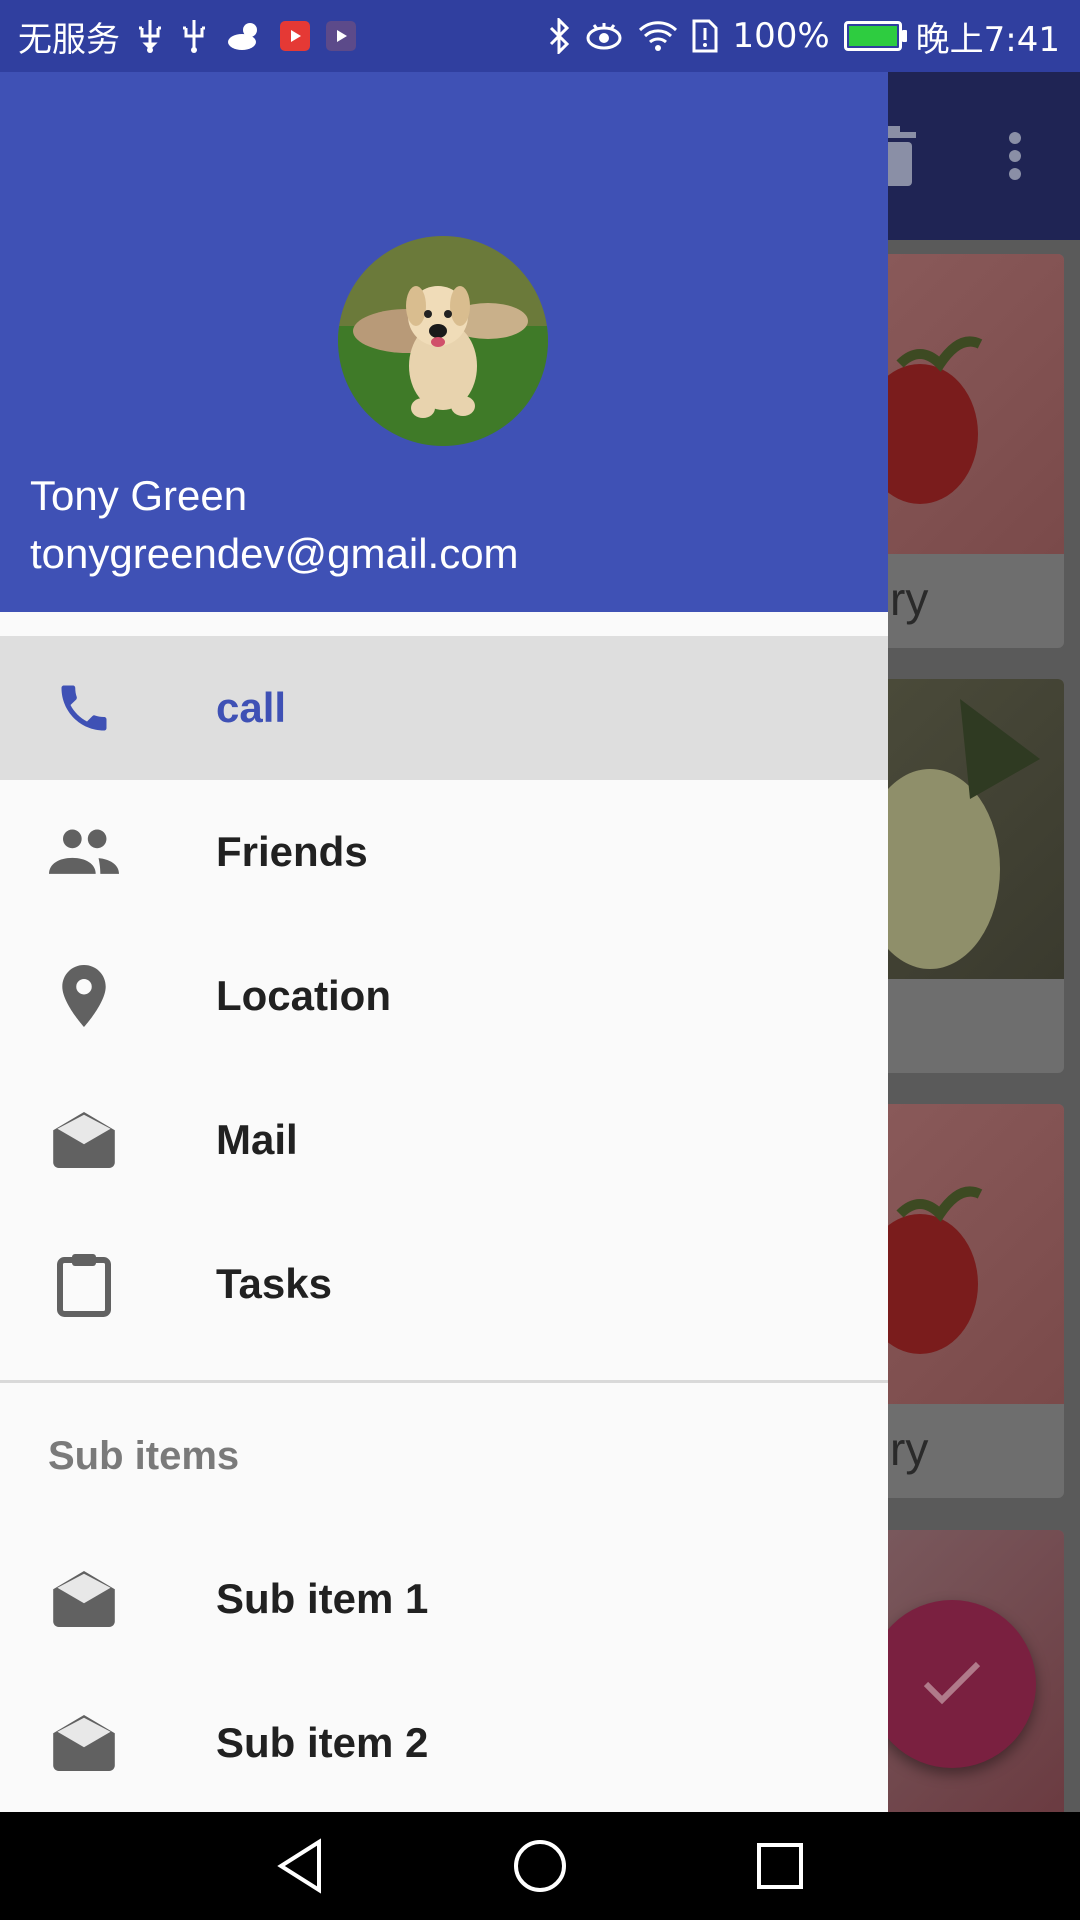 Image resolution: width=1080 pixels, height=1920 pixels. I want to click on bluetooth-icon, so click(559, 36).